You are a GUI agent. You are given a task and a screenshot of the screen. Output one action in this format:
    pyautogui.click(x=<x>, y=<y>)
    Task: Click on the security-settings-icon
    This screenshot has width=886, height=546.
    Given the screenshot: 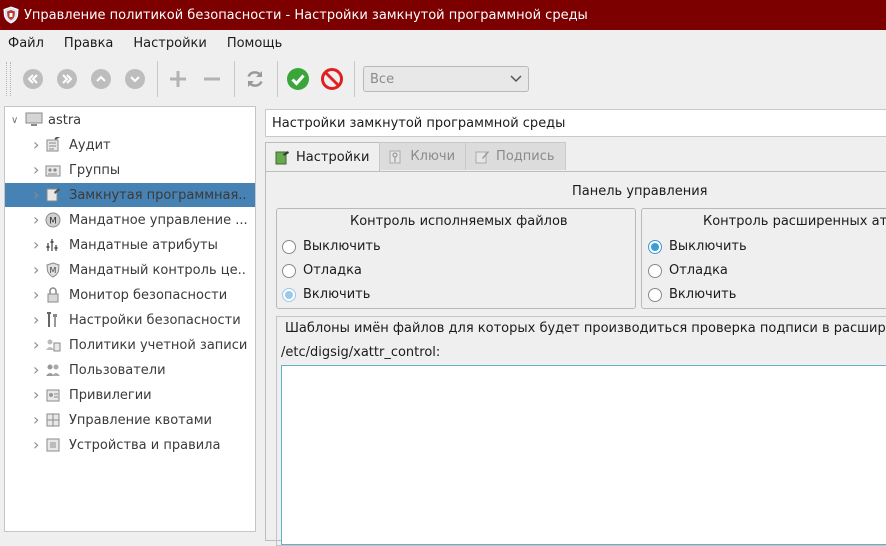 What is the action you would take?
    pyautogui.click(x=52, y=319)
    